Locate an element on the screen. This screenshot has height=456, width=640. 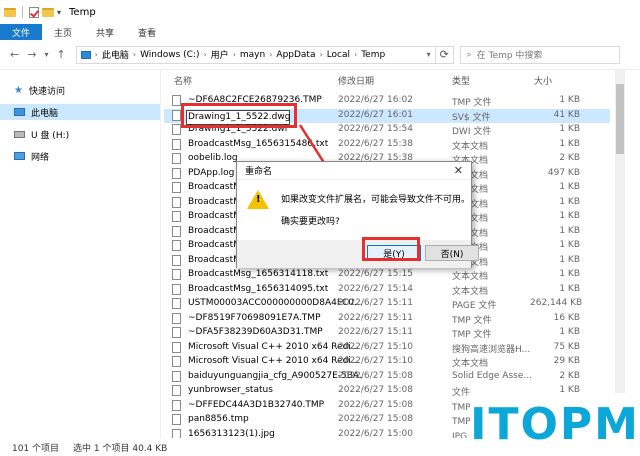
tab-view: 查看 is located at coordinates (147, 32).